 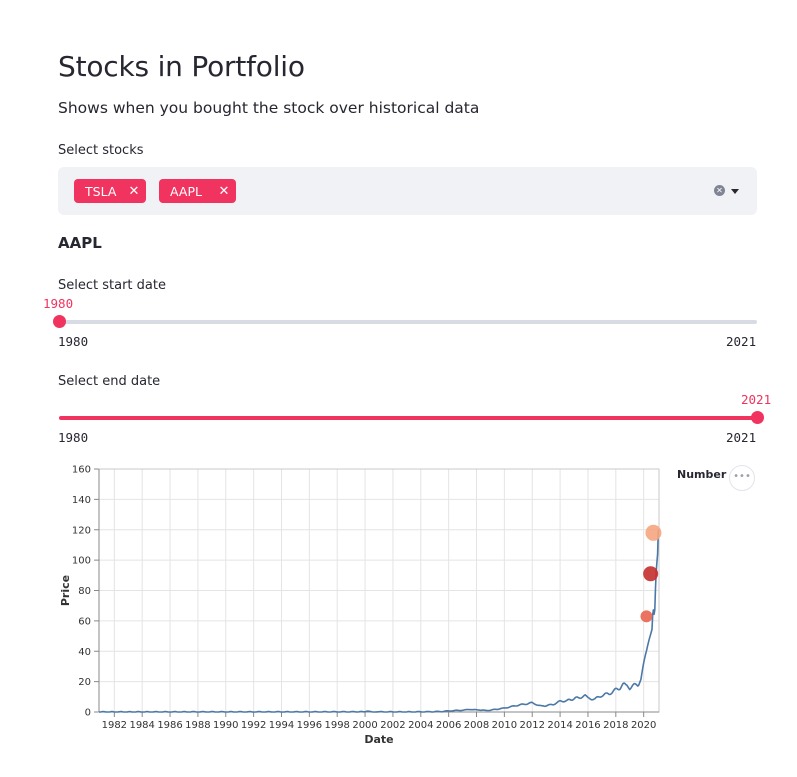 What do you see at coordinates (225, 725) in the screenshot?
I see `x-tick-label: 1990` at bounding box center [225, 725].